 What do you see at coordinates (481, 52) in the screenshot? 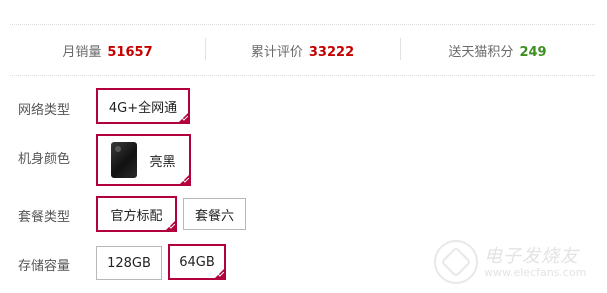
I see `tmall-points-label: 送天猫积分` at bounding box center [481, 52].